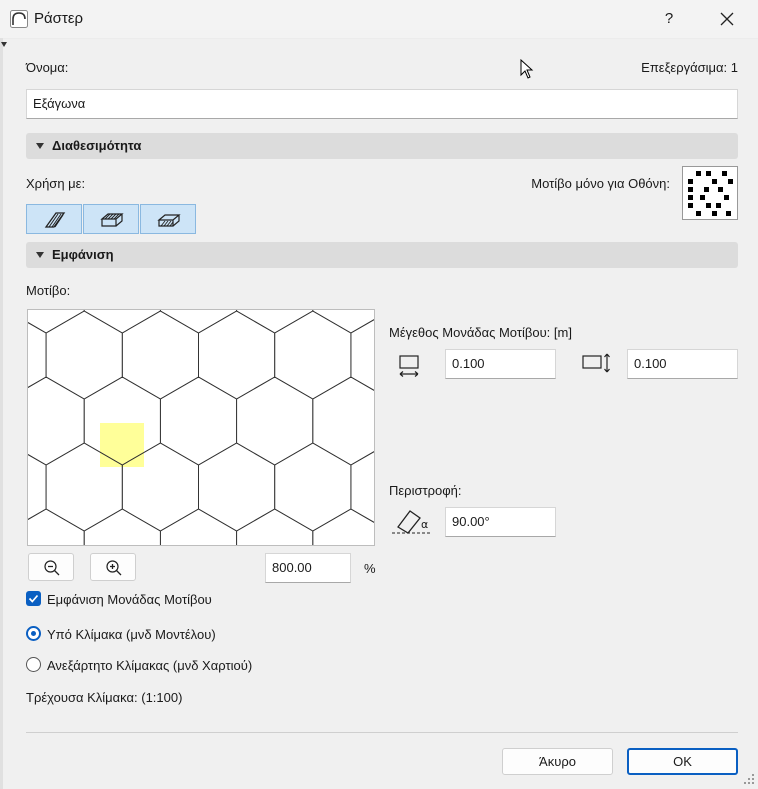 The width and height of the screenshot is (758, 789). What do you see at coordinates (33, 664) in the screenshot?
I see `scale-independent-radio` at bounding box center [33, 664].